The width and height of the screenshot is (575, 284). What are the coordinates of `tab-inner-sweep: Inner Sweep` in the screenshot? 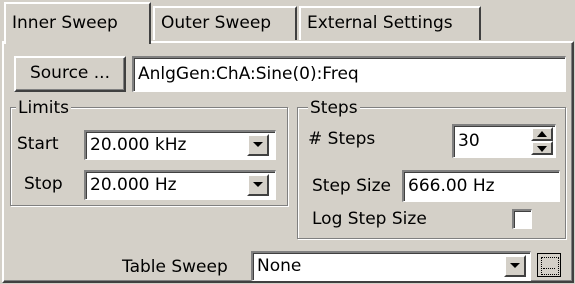 It's located at (77, 23).